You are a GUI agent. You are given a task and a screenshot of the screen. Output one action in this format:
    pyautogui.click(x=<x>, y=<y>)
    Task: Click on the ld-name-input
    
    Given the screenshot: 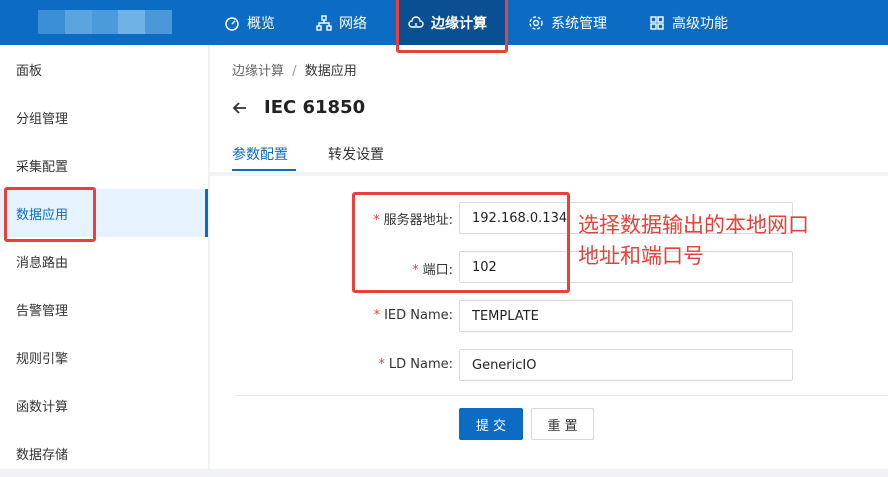 What is the action you would take?
    pyautogui.click(x=626, y=365)
    